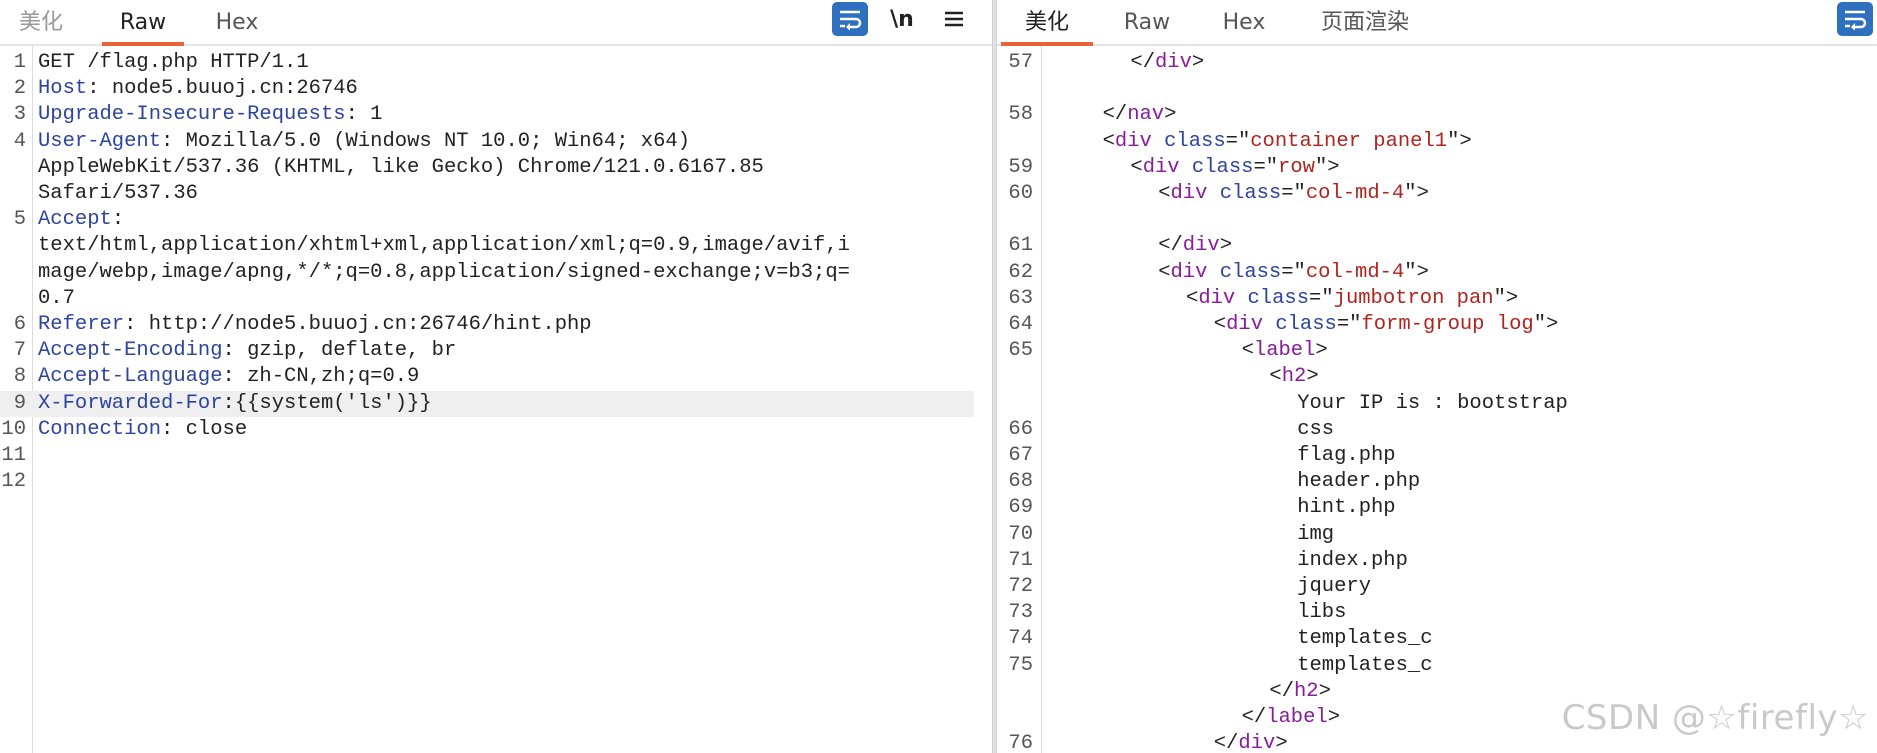  What do you see at coordinates (1437, 115) in the screenshot?
I see `response-line: 58 </nav>` at bounding box center [1437, 115].